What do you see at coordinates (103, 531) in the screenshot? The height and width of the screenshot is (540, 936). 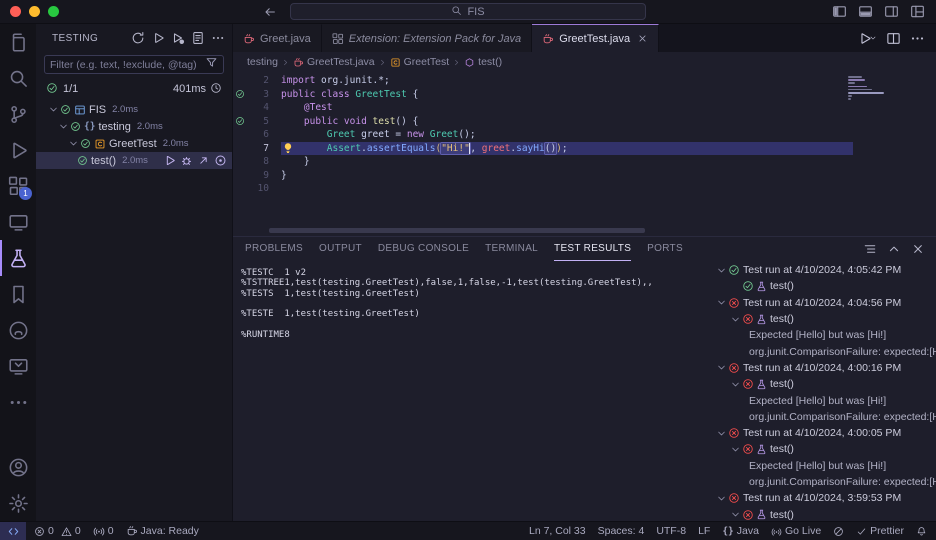 I see `port-forward: 0` at bounding box center [103, 531].